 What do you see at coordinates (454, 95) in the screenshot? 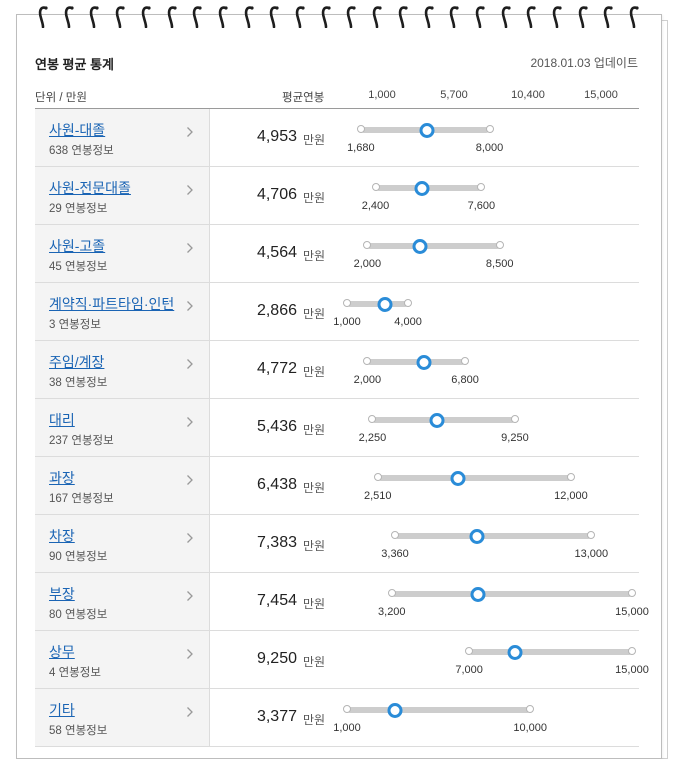
I see `scale-tick: 5,700` at bounding box center [454, 95].